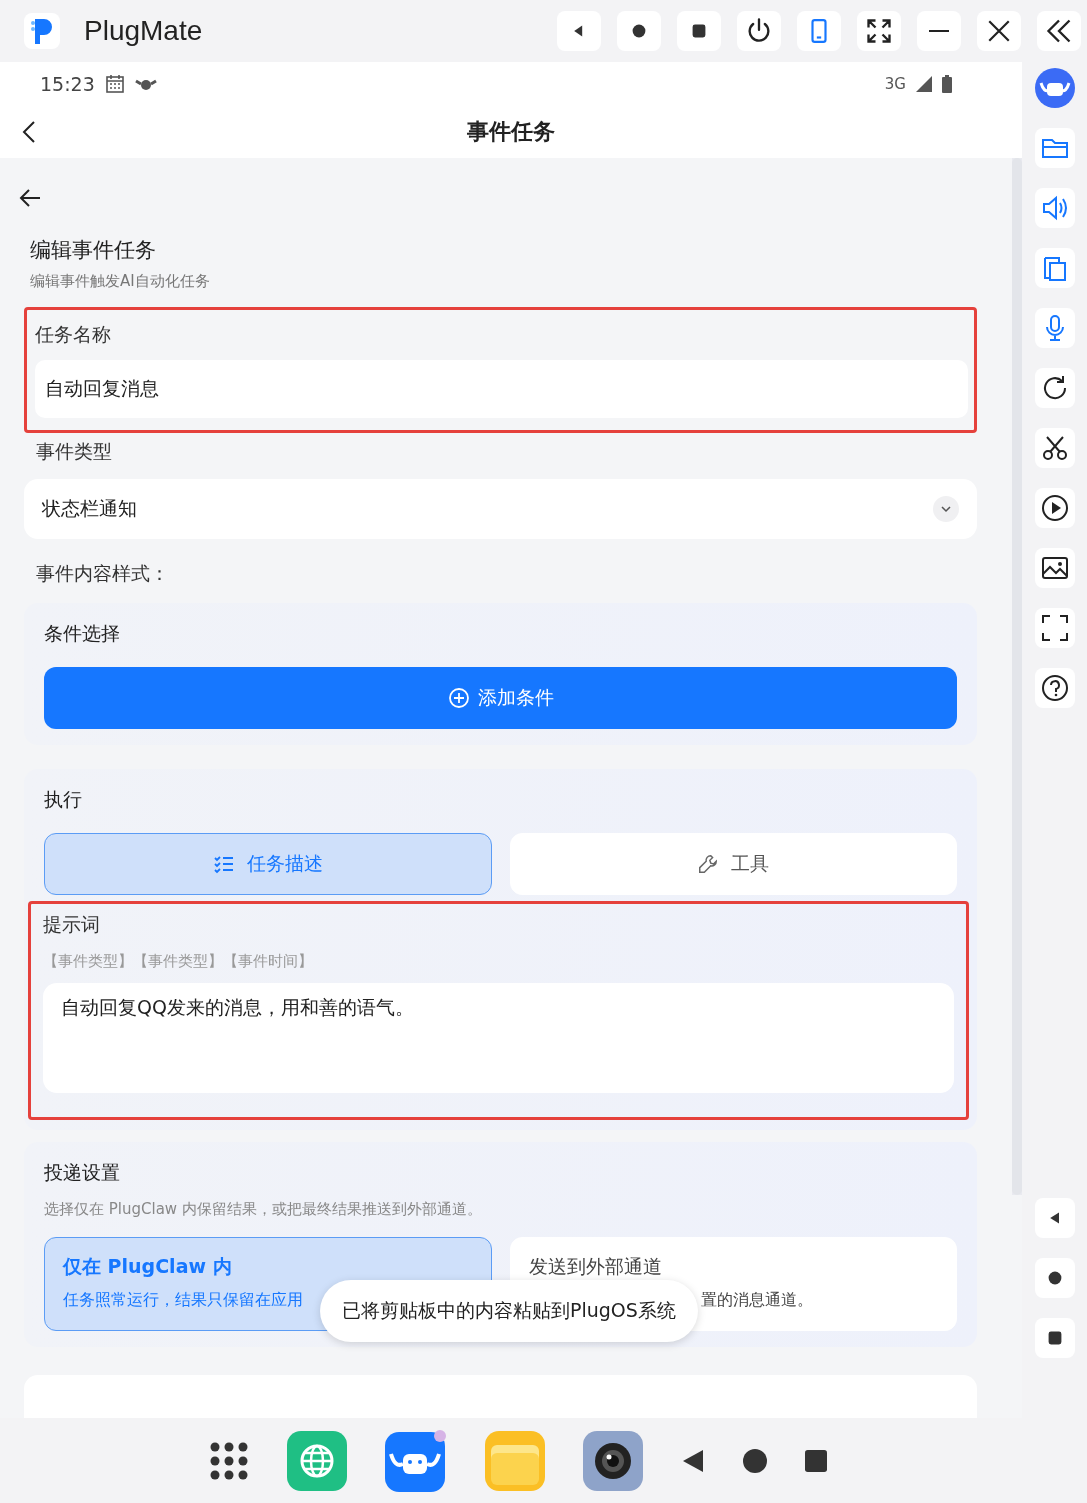  I want to click on card-title: 条件选择, so click(82, 633).